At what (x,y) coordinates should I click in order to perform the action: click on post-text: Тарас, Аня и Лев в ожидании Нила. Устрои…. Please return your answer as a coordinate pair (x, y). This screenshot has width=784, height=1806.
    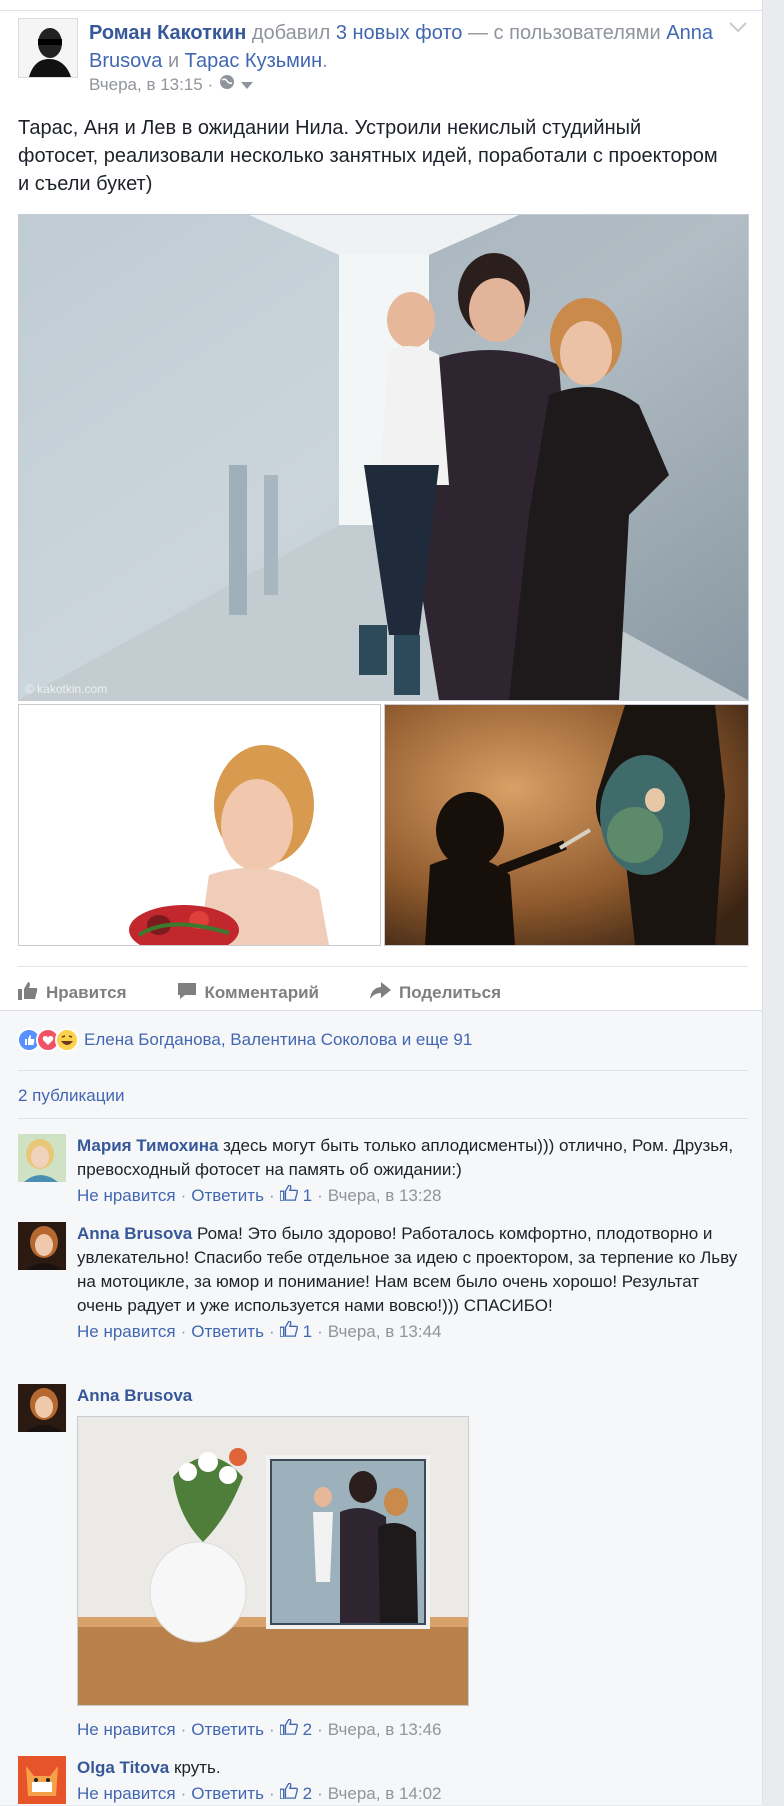
    Looking at the image, I should click on (368, 156).